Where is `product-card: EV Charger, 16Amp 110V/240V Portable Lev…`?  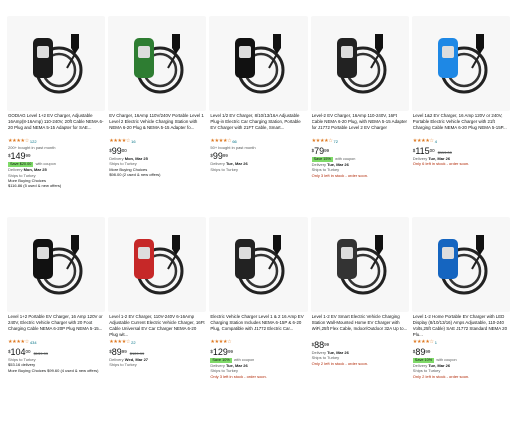 product-card: EV Charger, 16Amp 110V/240V Portable Lev… is located at coordinates (157, 113).